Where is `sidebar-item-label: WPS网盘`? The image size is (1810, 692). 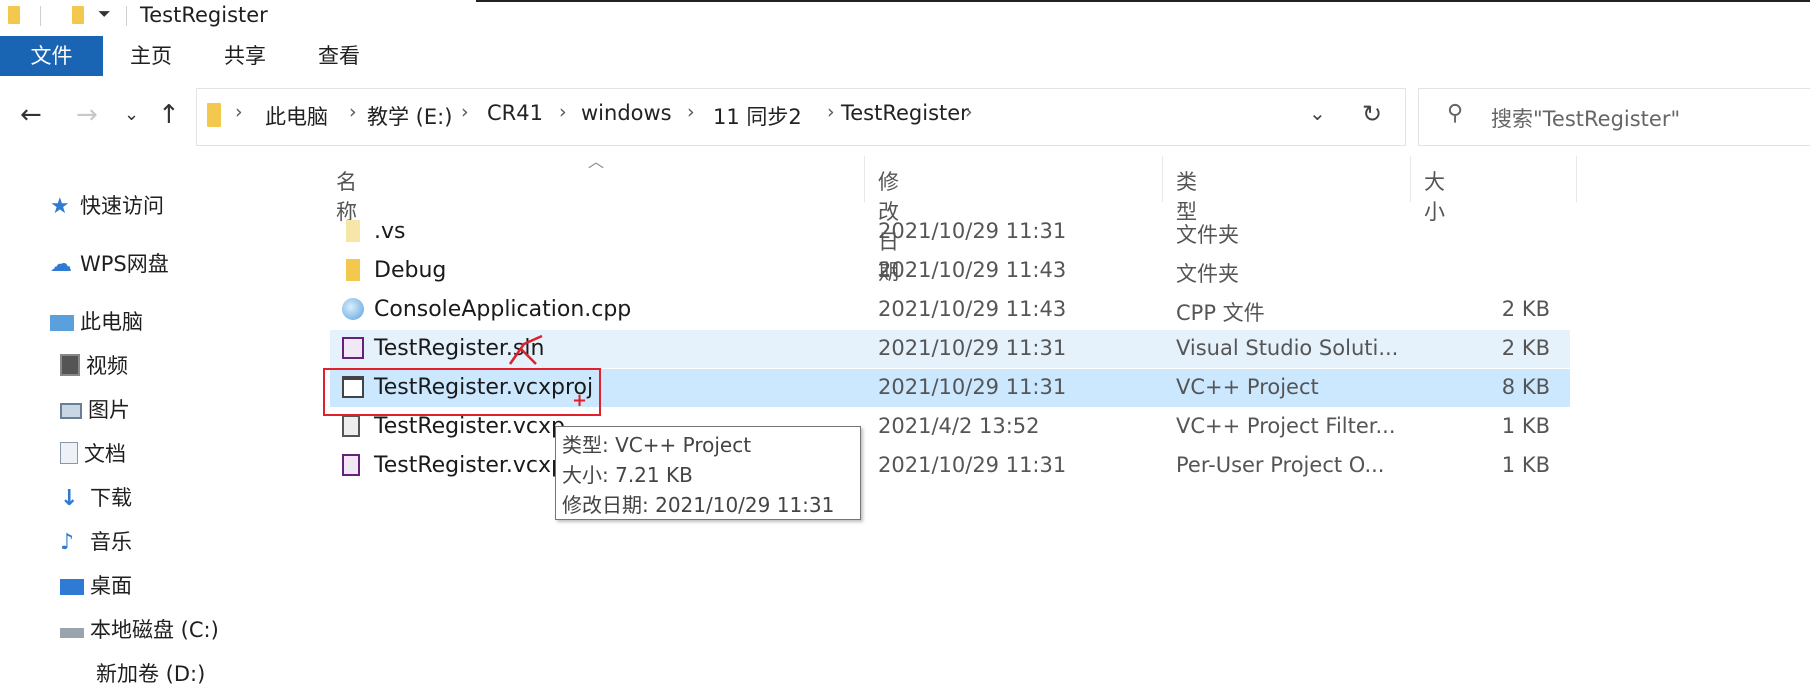 sidebar-item-label: WPS网盘 is located at coordinates (124, 264).